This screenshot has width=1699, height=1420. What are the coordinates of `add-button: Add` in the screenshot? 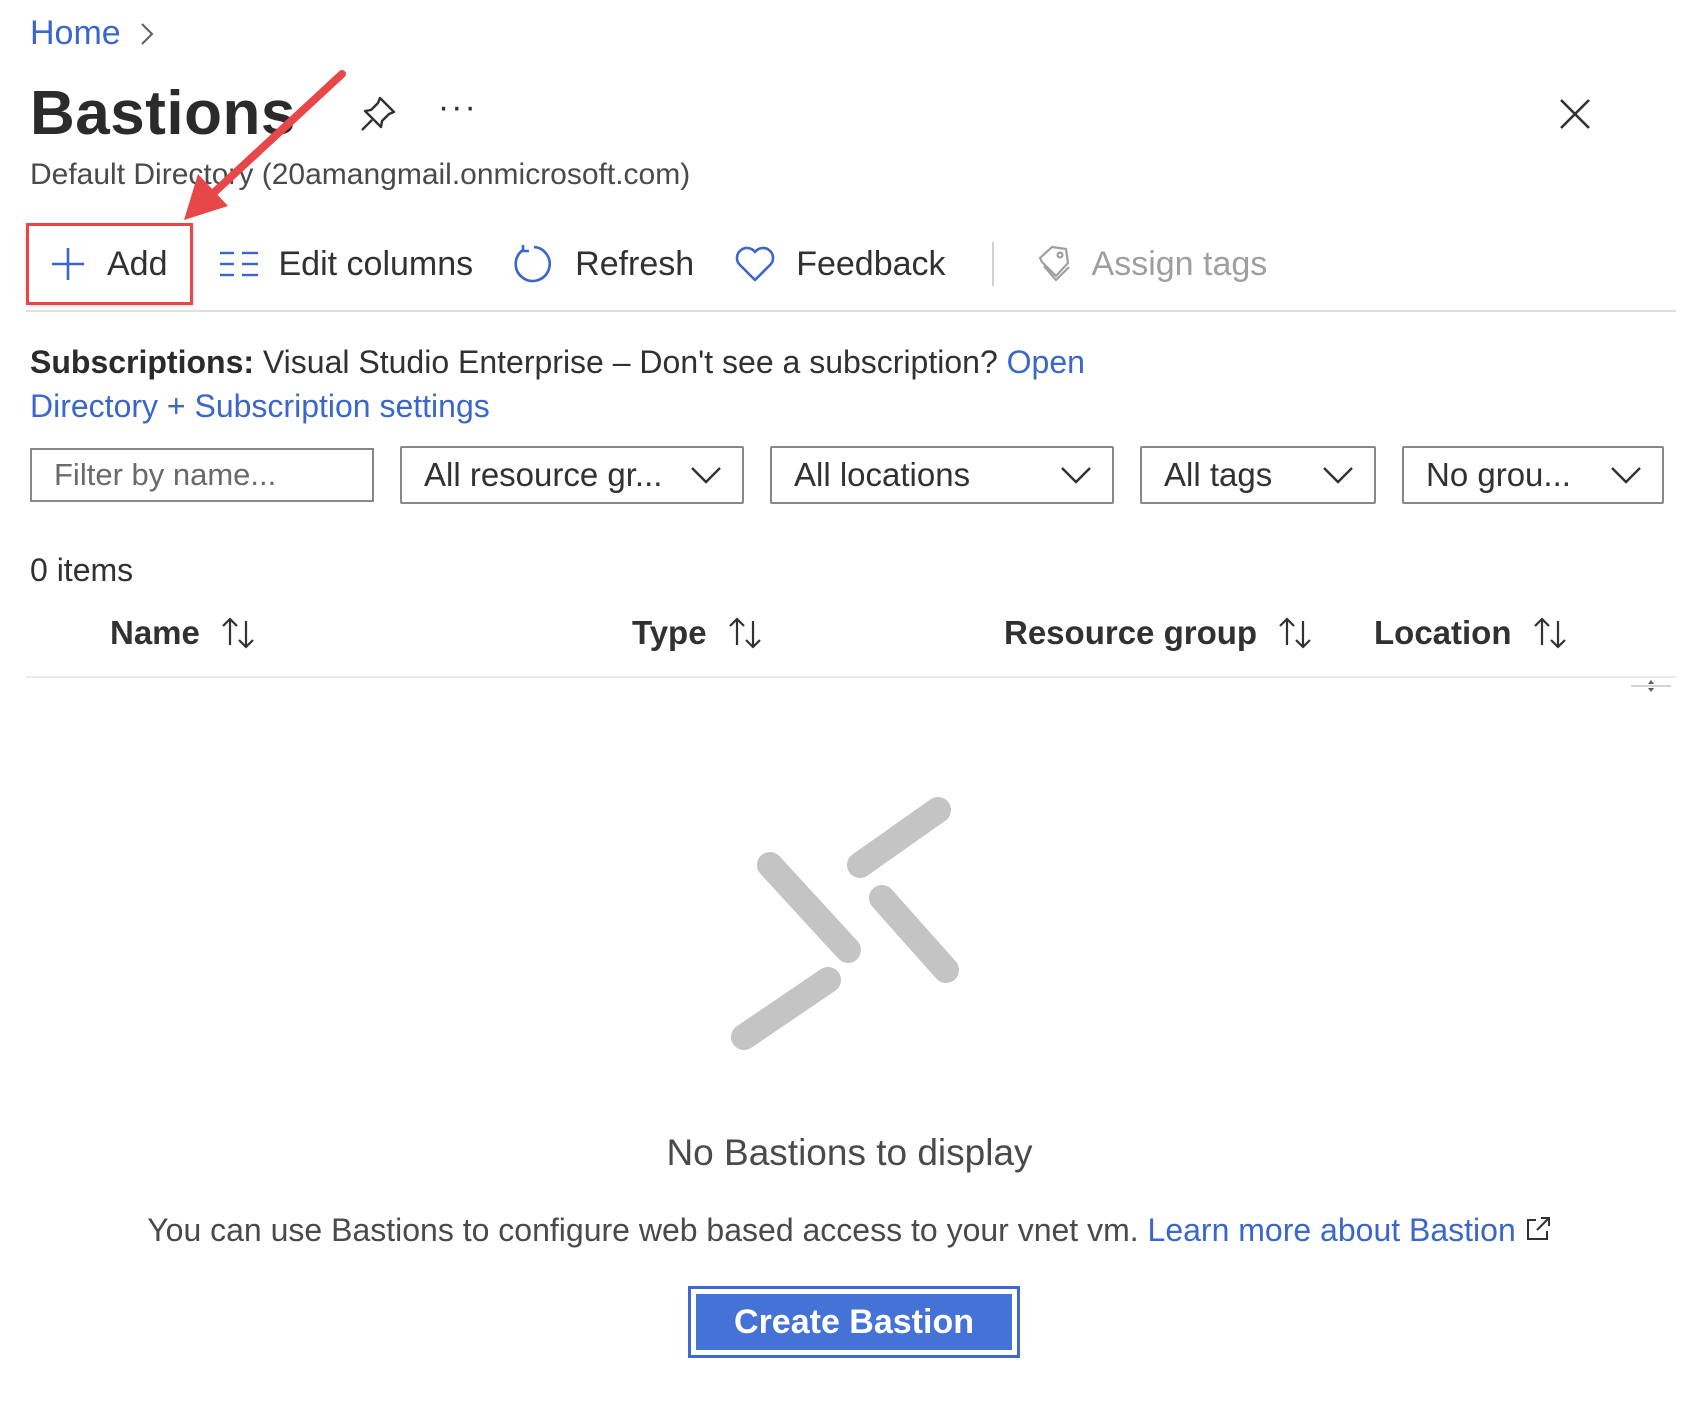 It's located at (109, 264).